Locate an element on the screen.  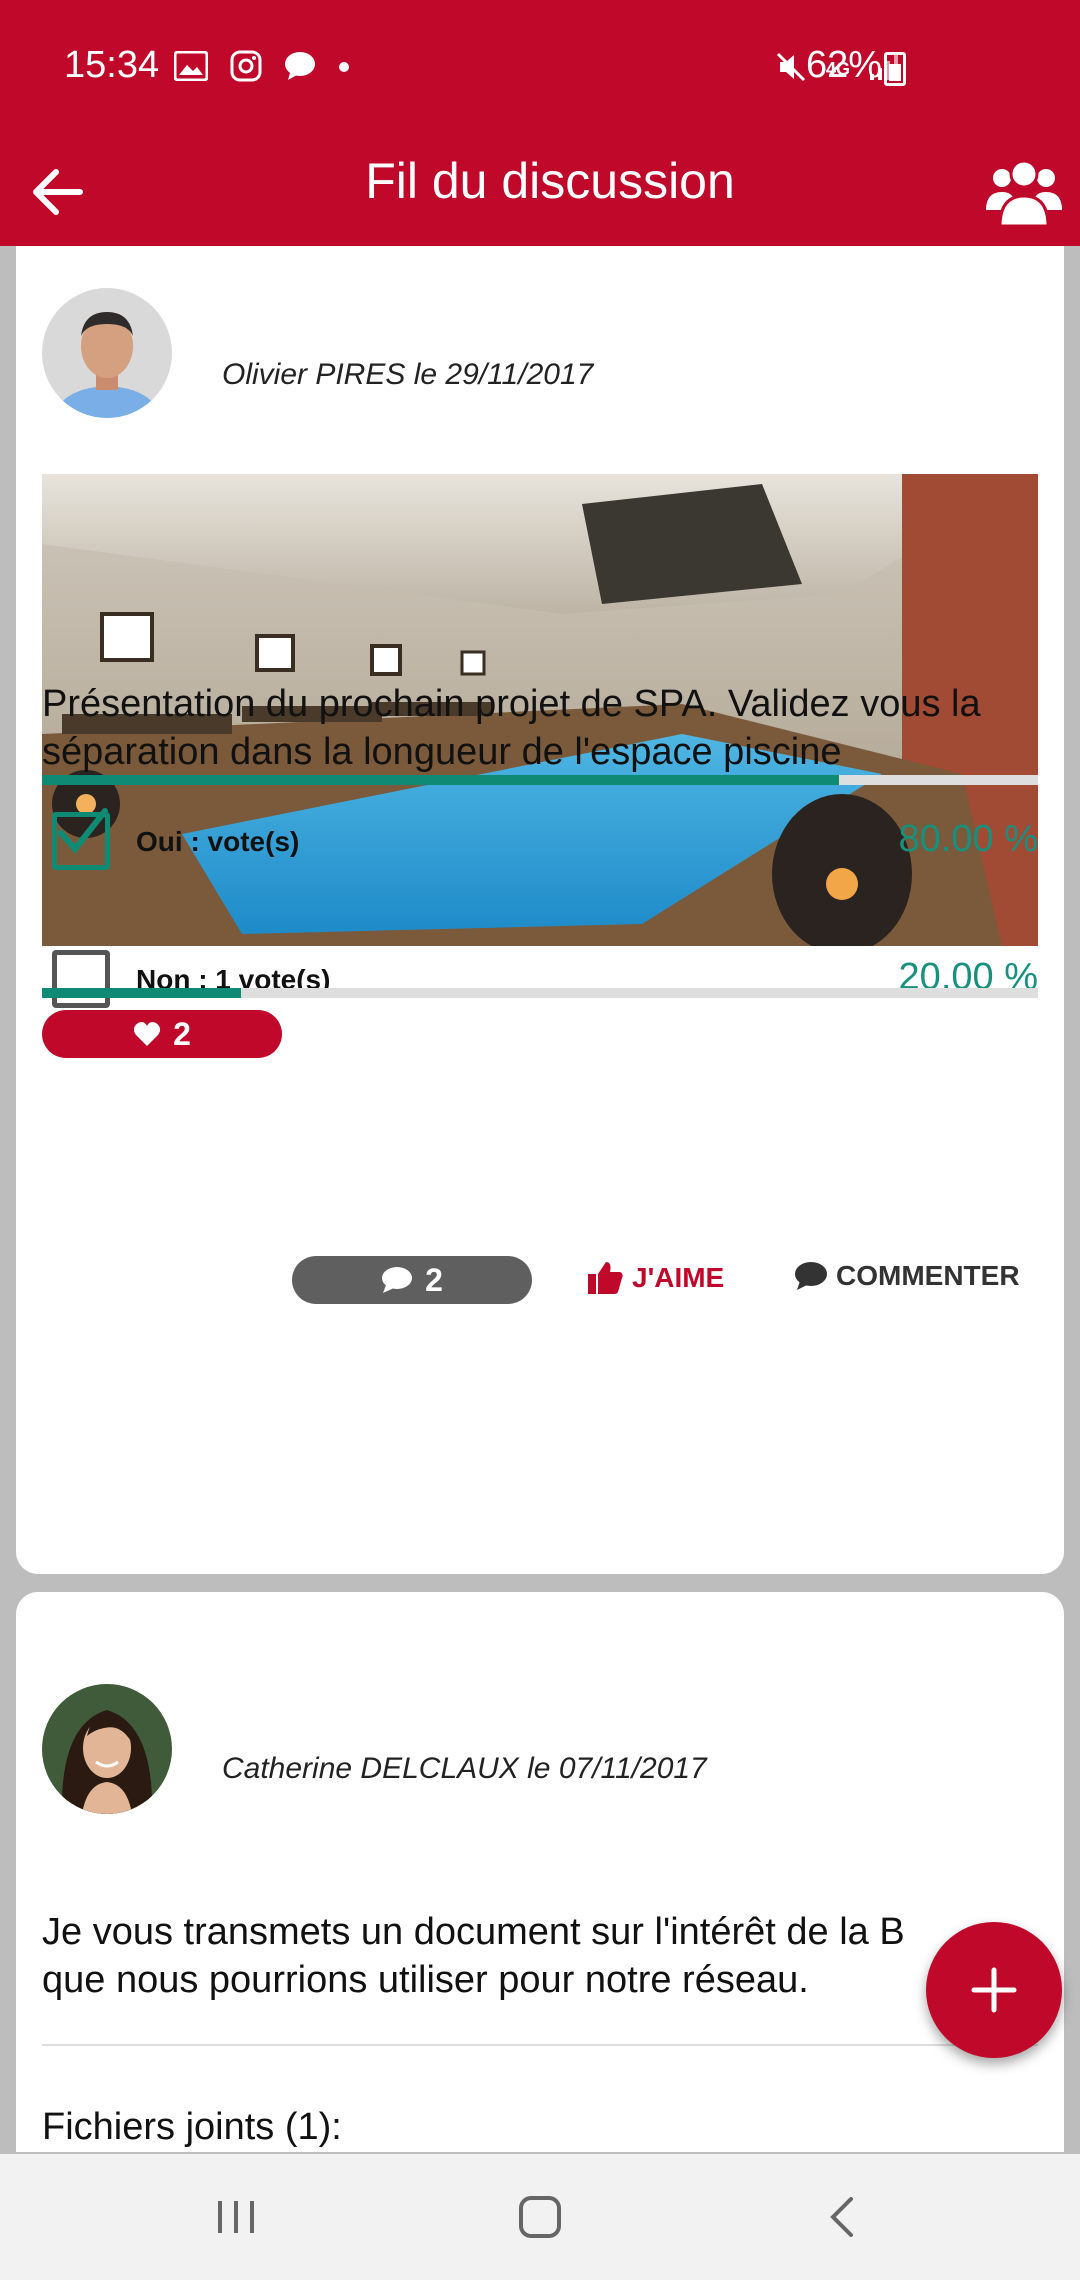
post-author: Catherine DELCLAUX le 07/11/2017 is located at coordinates (464, 1768).